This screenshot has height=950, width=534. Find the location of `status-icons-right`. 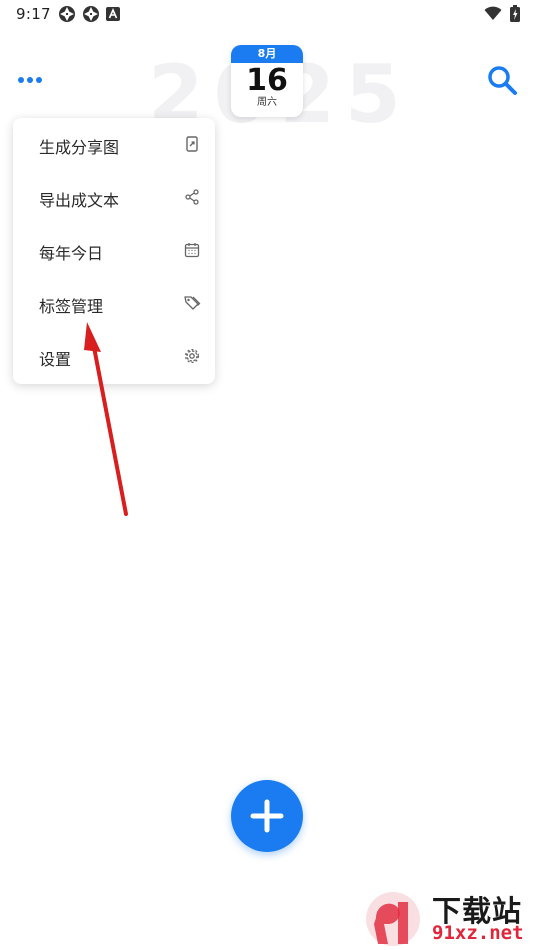

status-icons-right is located at coordinates (502, 13).